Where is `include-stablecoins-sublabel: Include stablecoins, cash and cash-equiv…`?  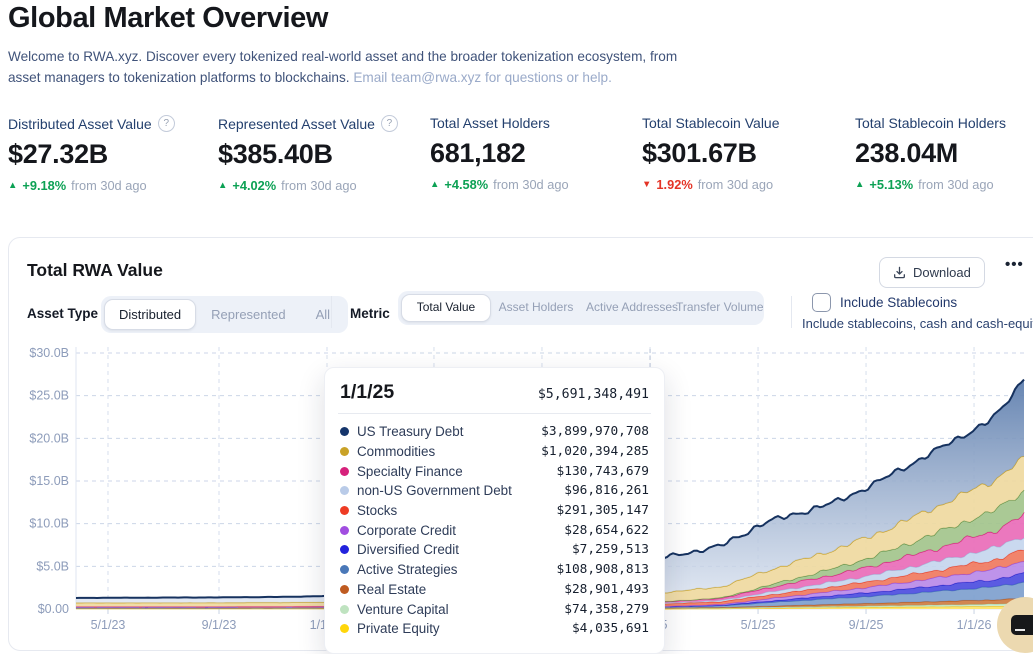 include-stablecoins-sublabel: Include stablecoins, cash and cash-equiv… is located at coordinates (917, 323).